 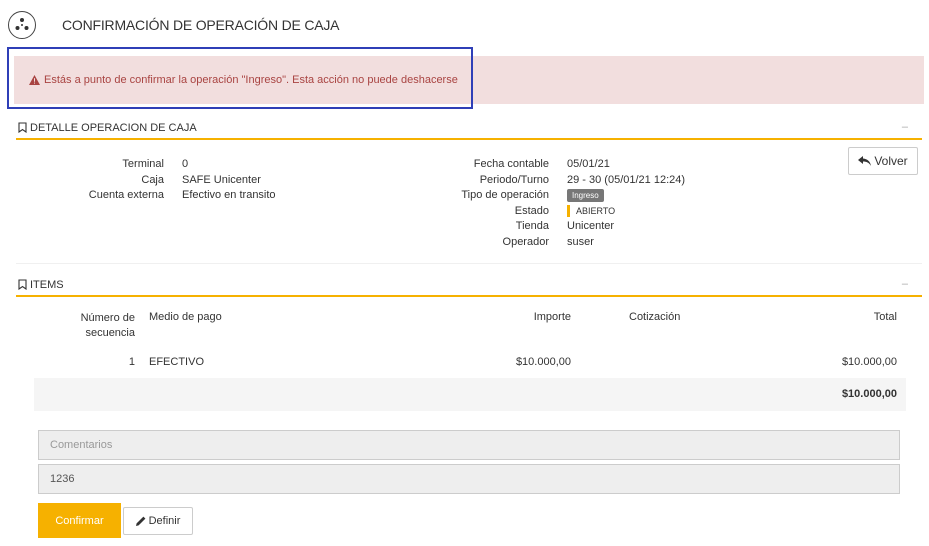 What do you see at coordinates (869, 362) in the screenshot?
I see `cell-total: $10.000,00` at bounding box center [869, 362].